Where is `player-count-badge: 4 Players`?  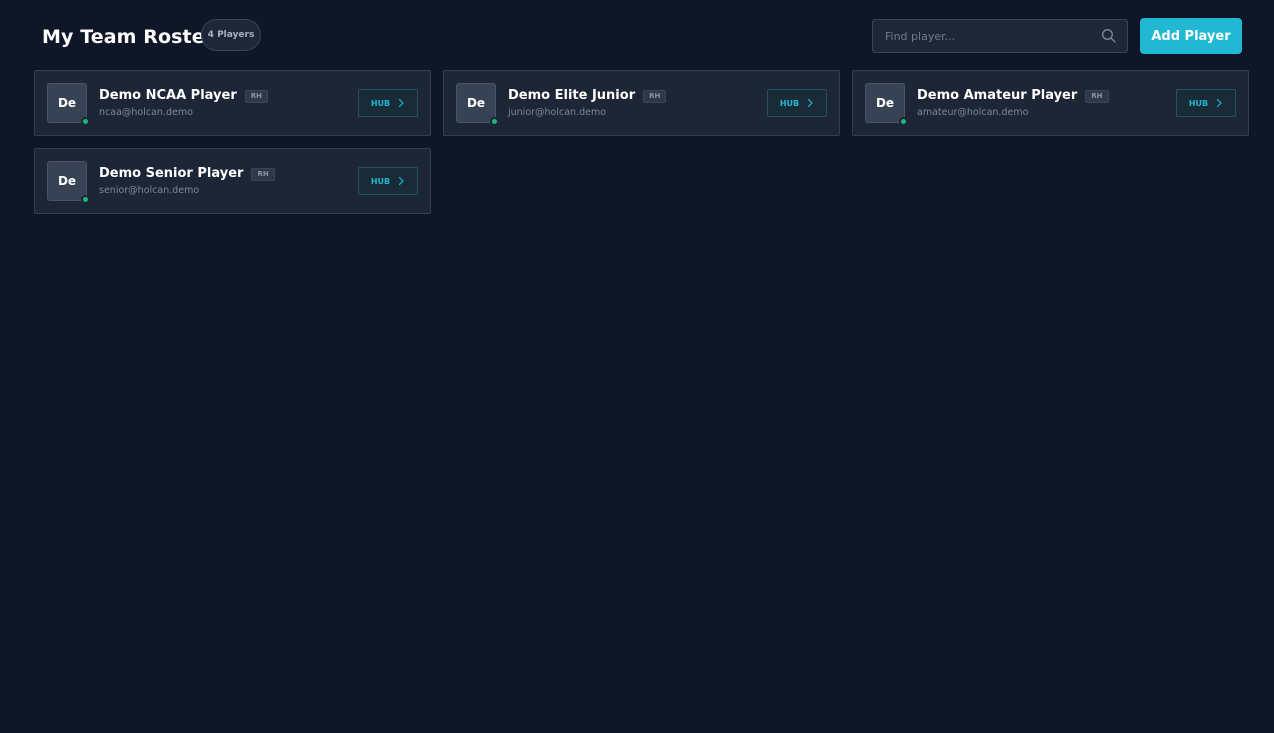 player-count-badge: 4 Players is located at coordinates (231, 35).